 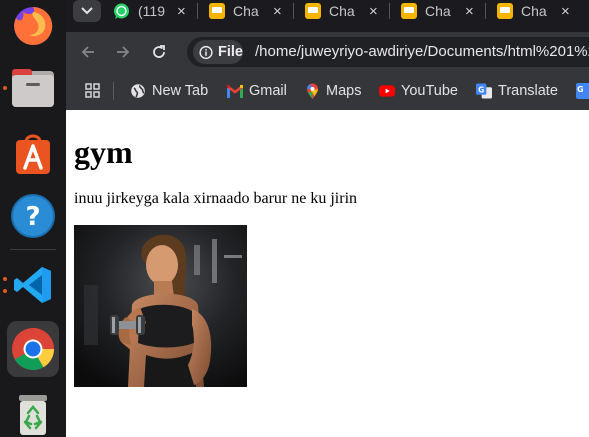 I want to click on bookmark-label: Maps, so click(x=344, y=91).